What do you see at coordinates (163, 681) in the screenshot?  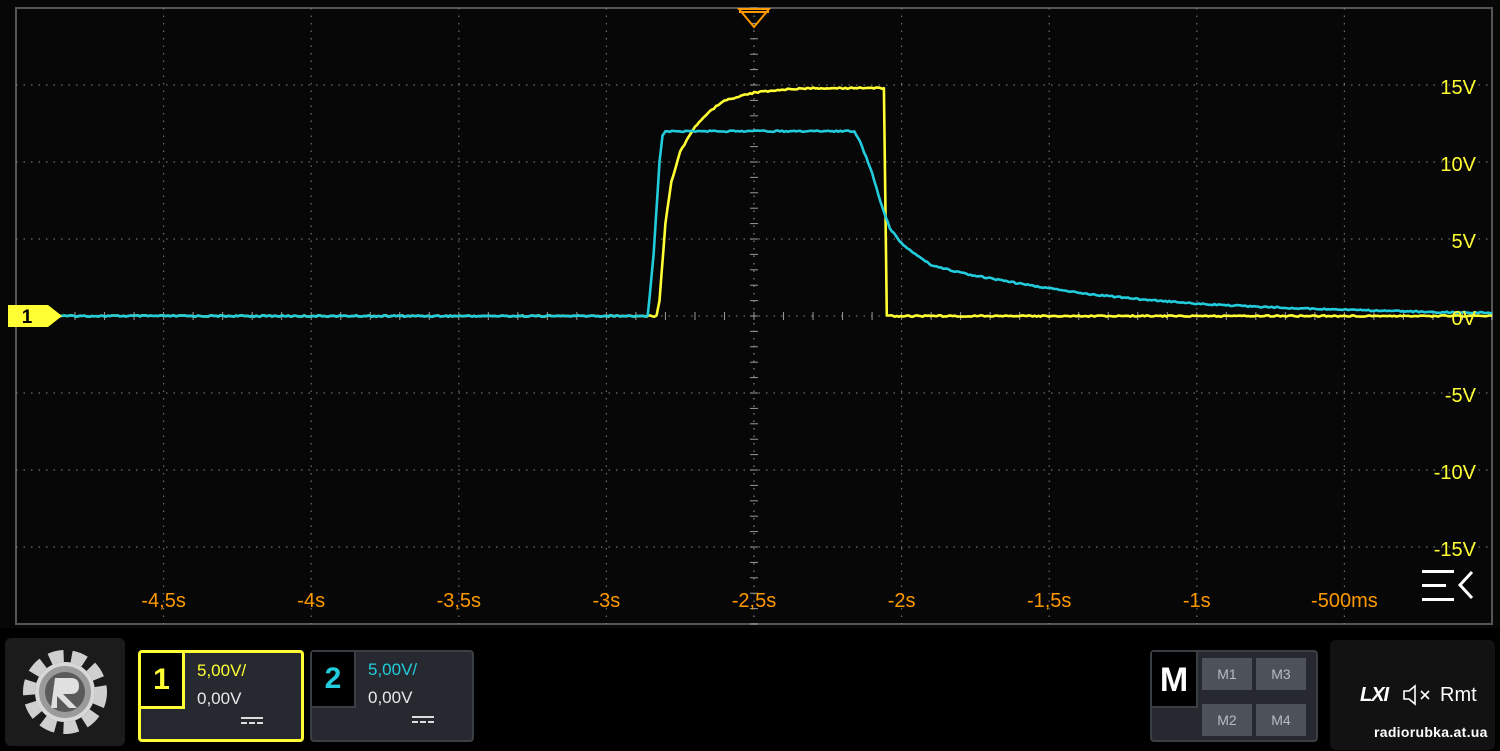 I see `channel-1-label: 1` at bounding box center [163, 681].